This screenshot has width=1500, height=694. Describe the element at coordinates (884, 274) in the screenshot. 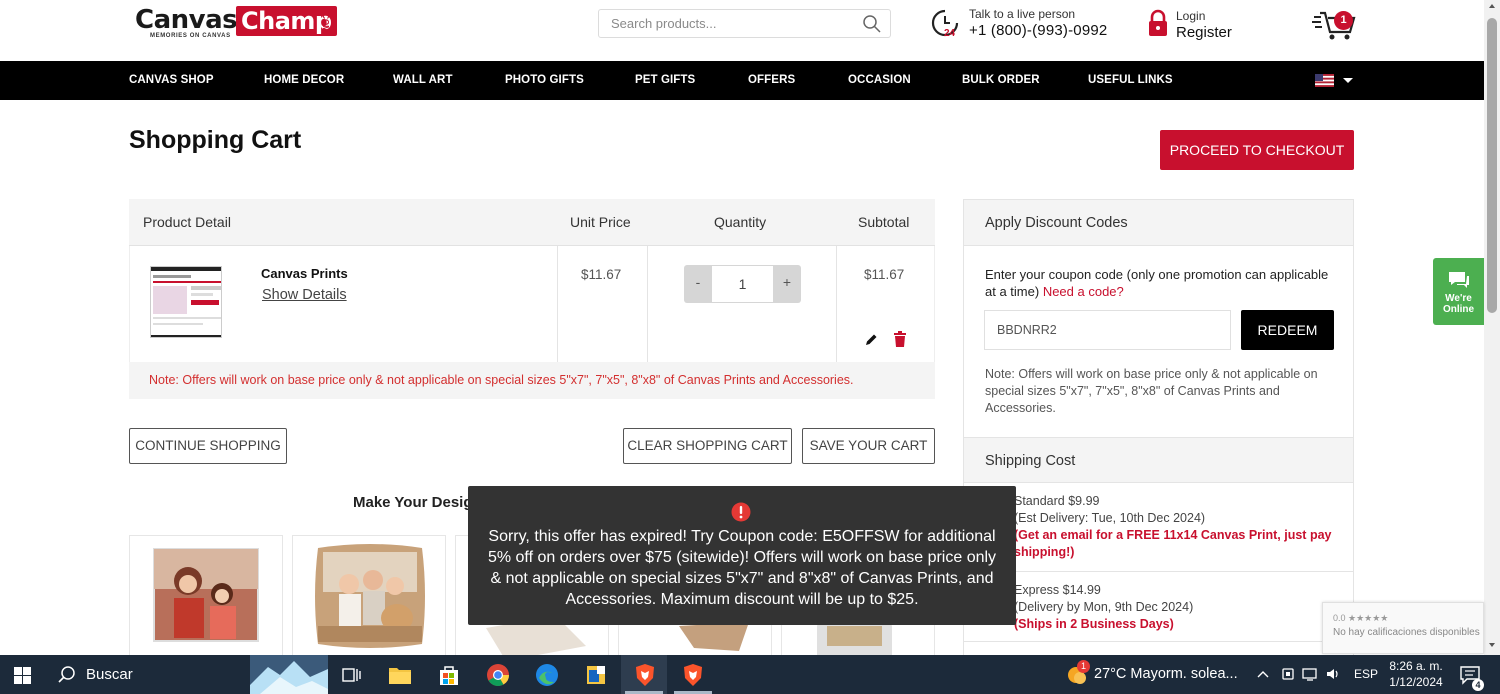

I see `subtotal-value: $11.67` at that location.